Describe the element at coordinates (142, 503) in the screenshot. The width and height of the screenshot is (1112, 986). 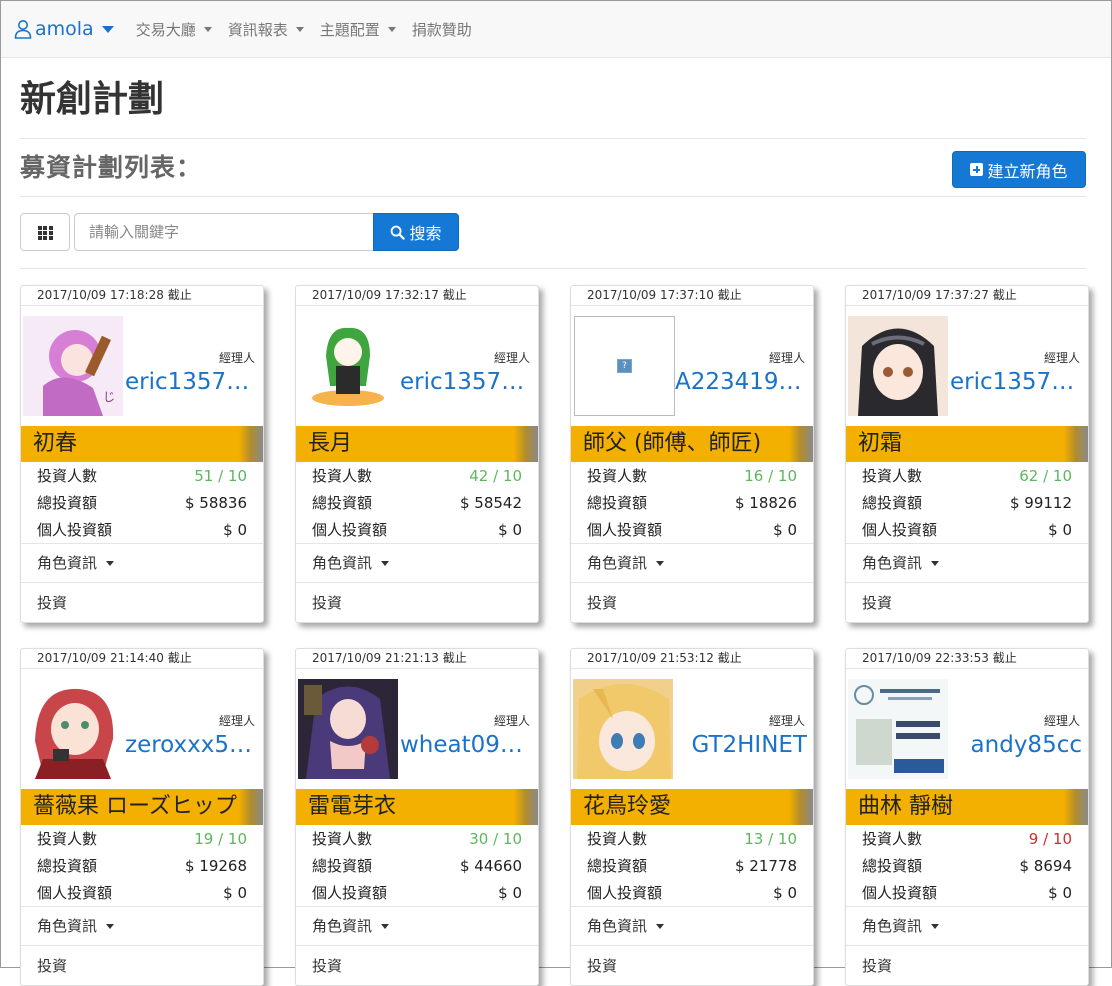
I see `card-stats: 投資人數 51 / 10 總投資額 $ 58836 個人投資額 $ 0` at that location.